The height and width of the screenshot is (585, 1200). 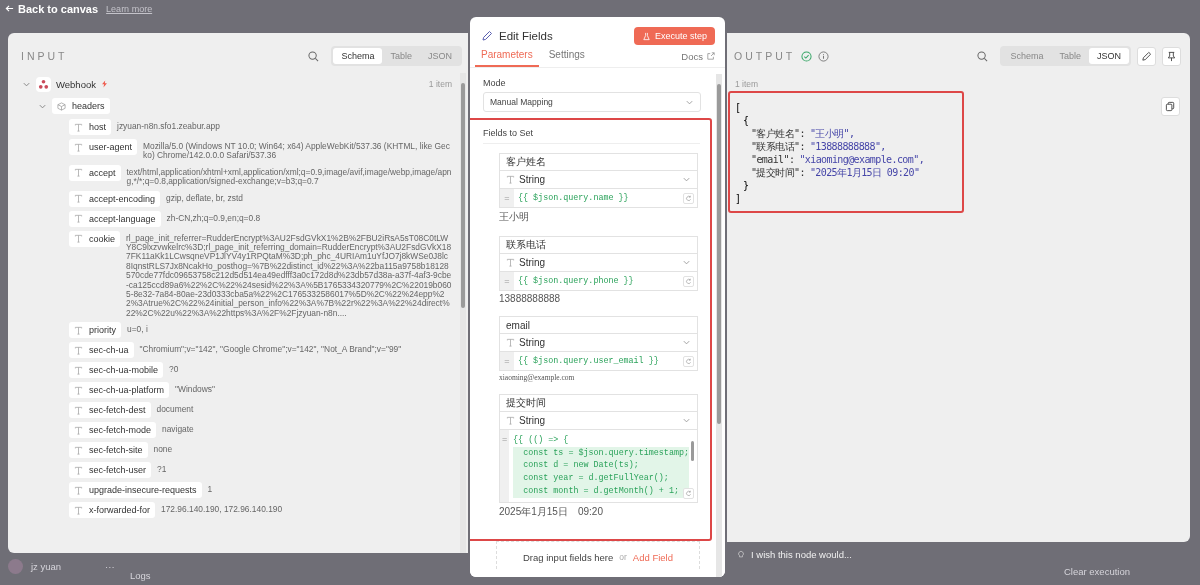 I want to click on field-key: x-forwarded-for, so click(x=112, y=510).